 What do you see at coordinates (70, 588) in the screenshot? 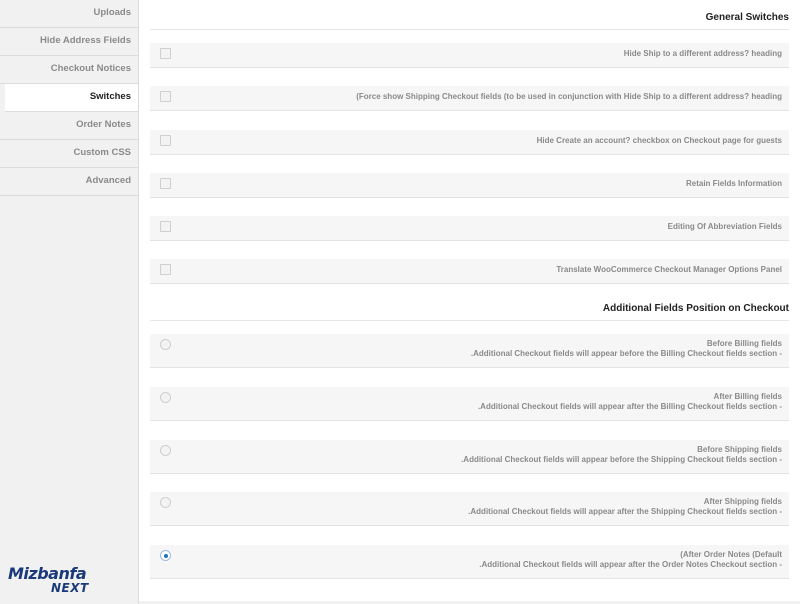
I see `logo-sub: NEXT` at bounding box center [70, 588].